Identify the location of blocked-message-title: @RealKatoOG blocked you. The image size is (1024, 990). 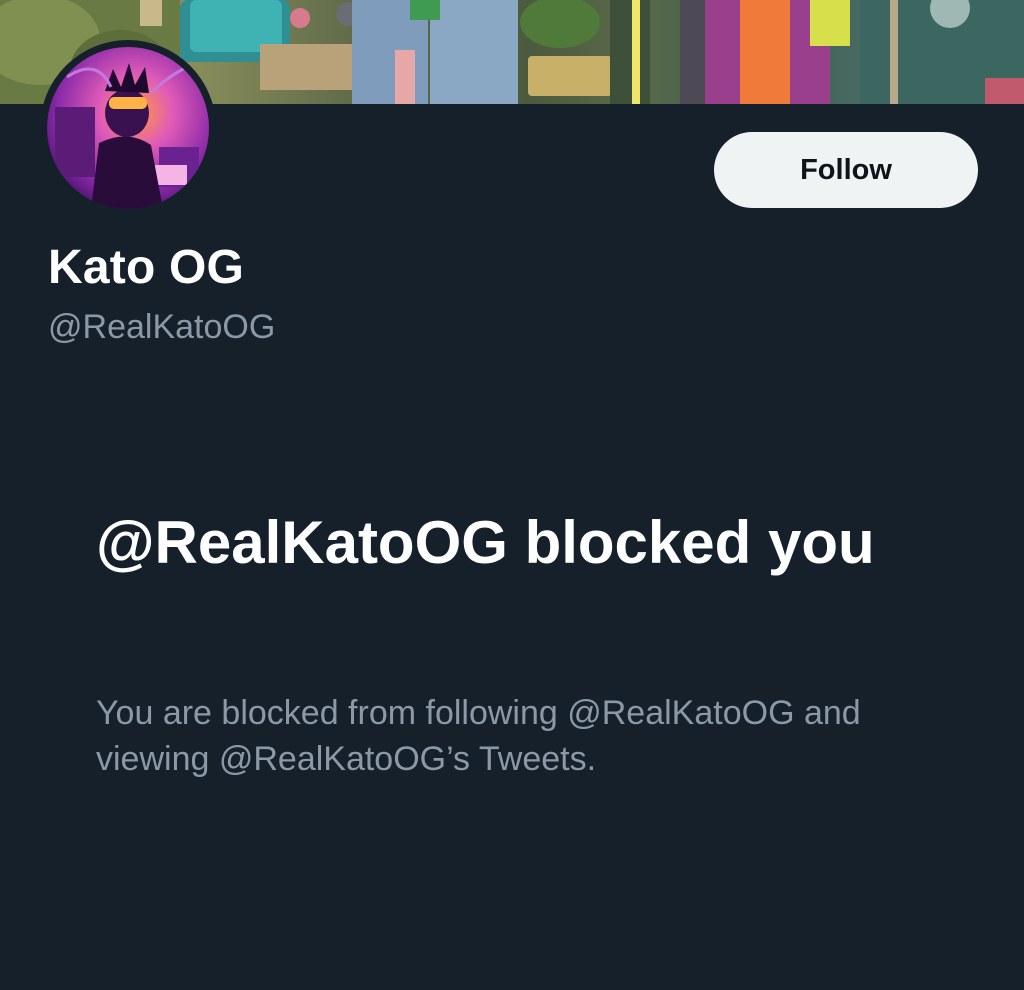
(485, 542).